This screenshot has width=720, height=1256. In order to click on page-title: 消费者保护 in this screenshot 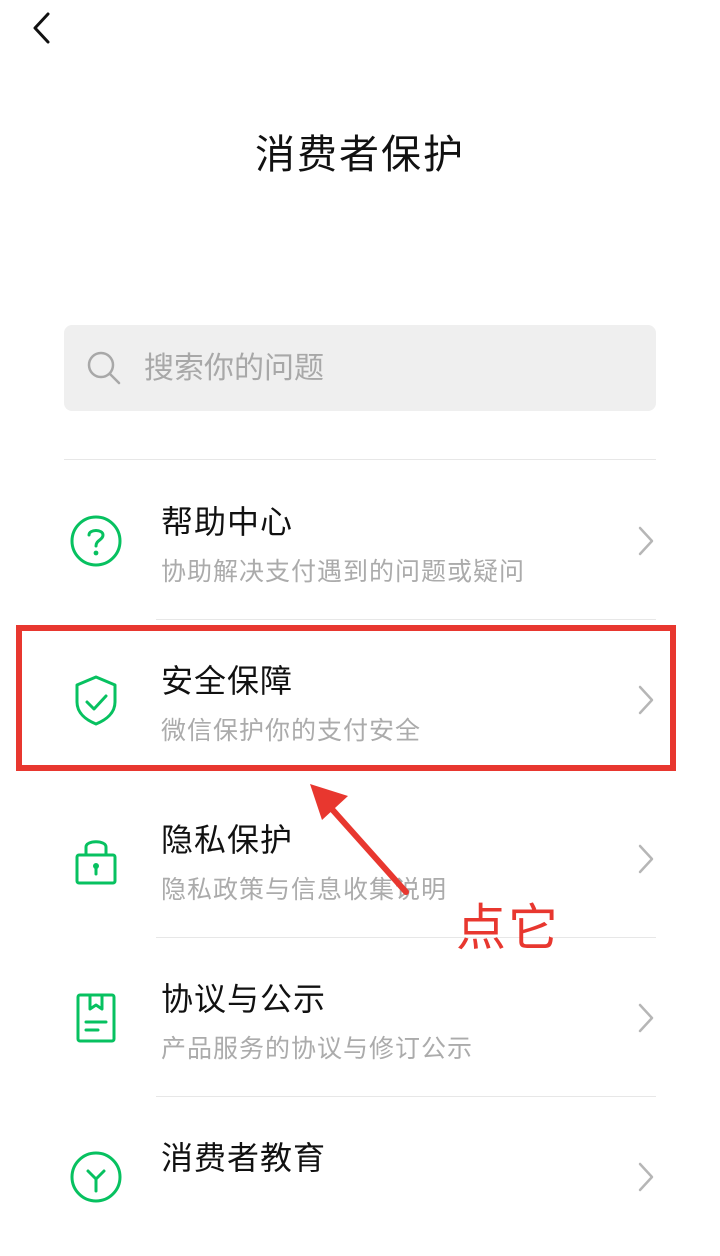, I will do `click(360, 155)`.